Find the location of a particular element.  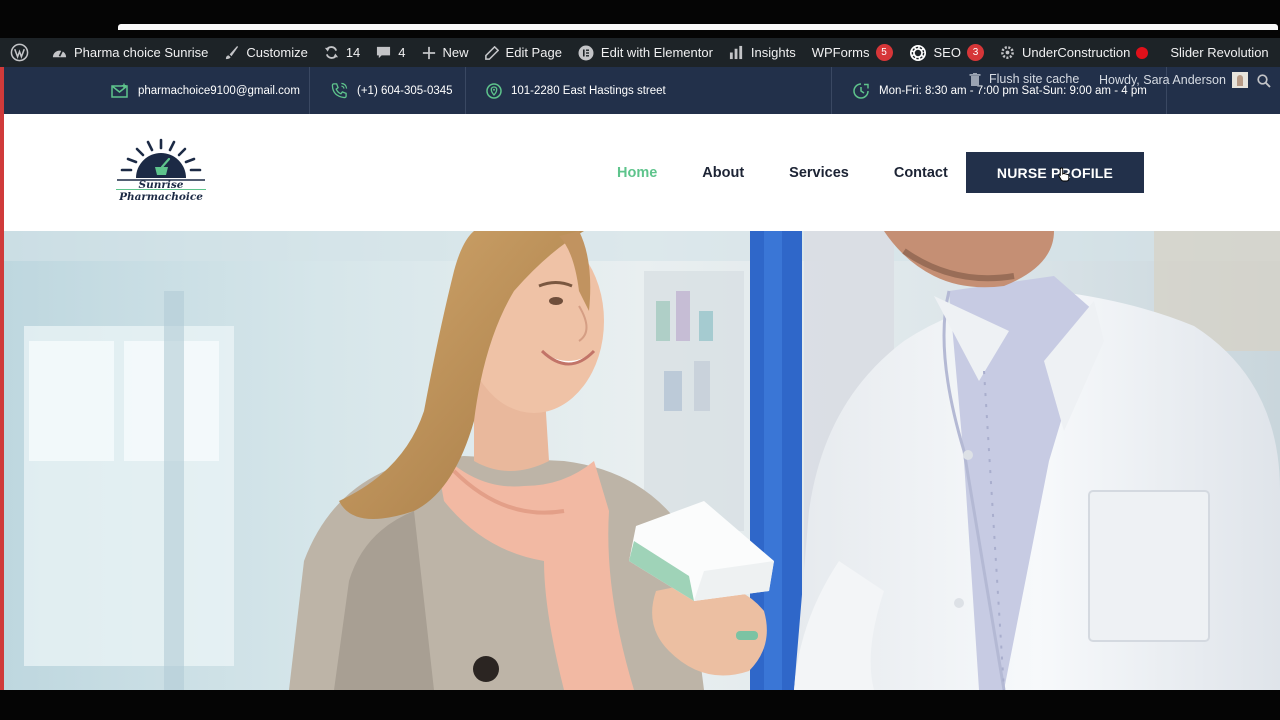

plus-icon is located at coordinates (428, 52).